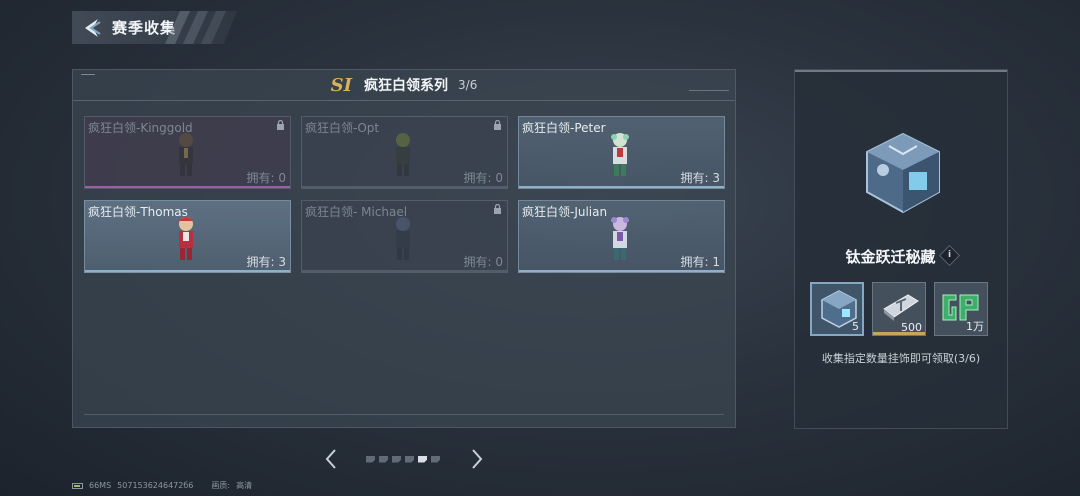 The width and height of the screenshot is (1080, 496). Describe the element at coordinates (961, 309) in the screenshot. I see `reward-item-gp: 1万` at that location.